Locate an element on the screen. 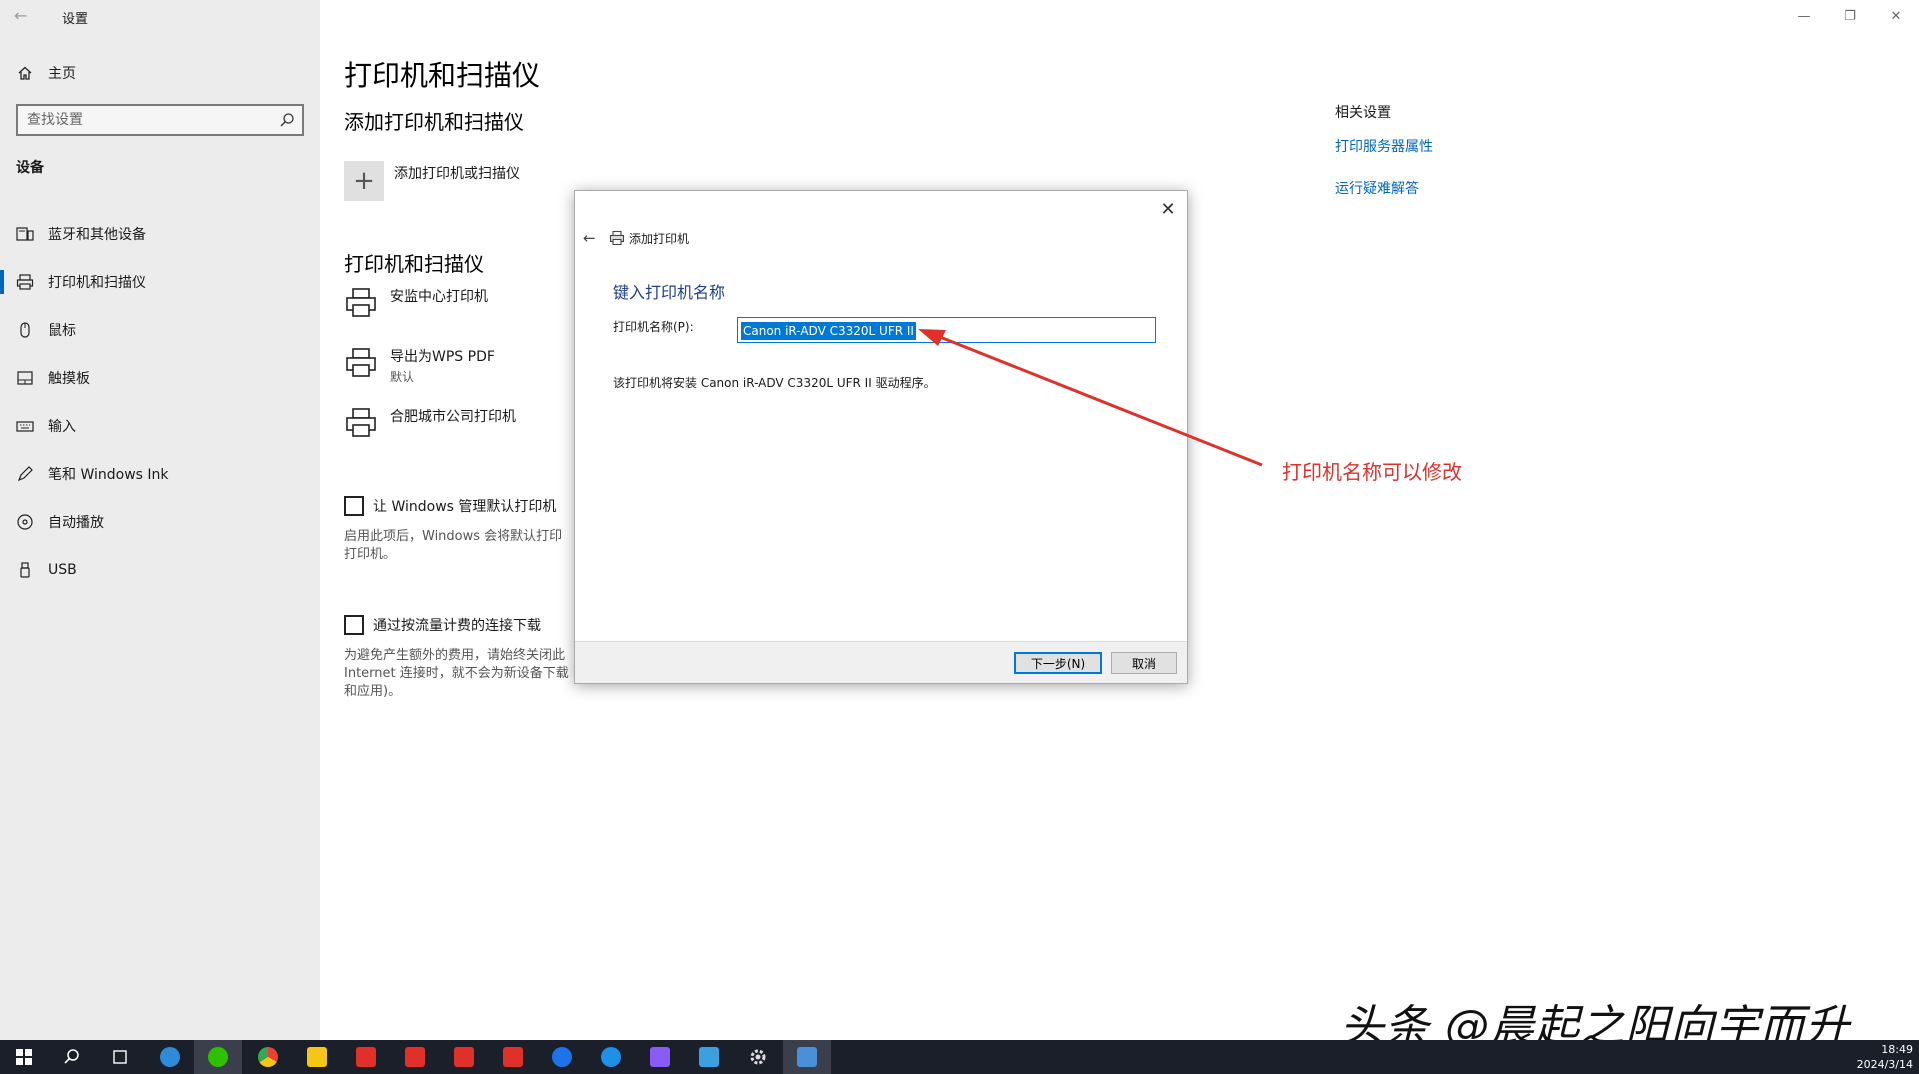  related-settings: 相关设置 打印服务器属性 运行疑难解答 is located at coordinates (1384, 150).